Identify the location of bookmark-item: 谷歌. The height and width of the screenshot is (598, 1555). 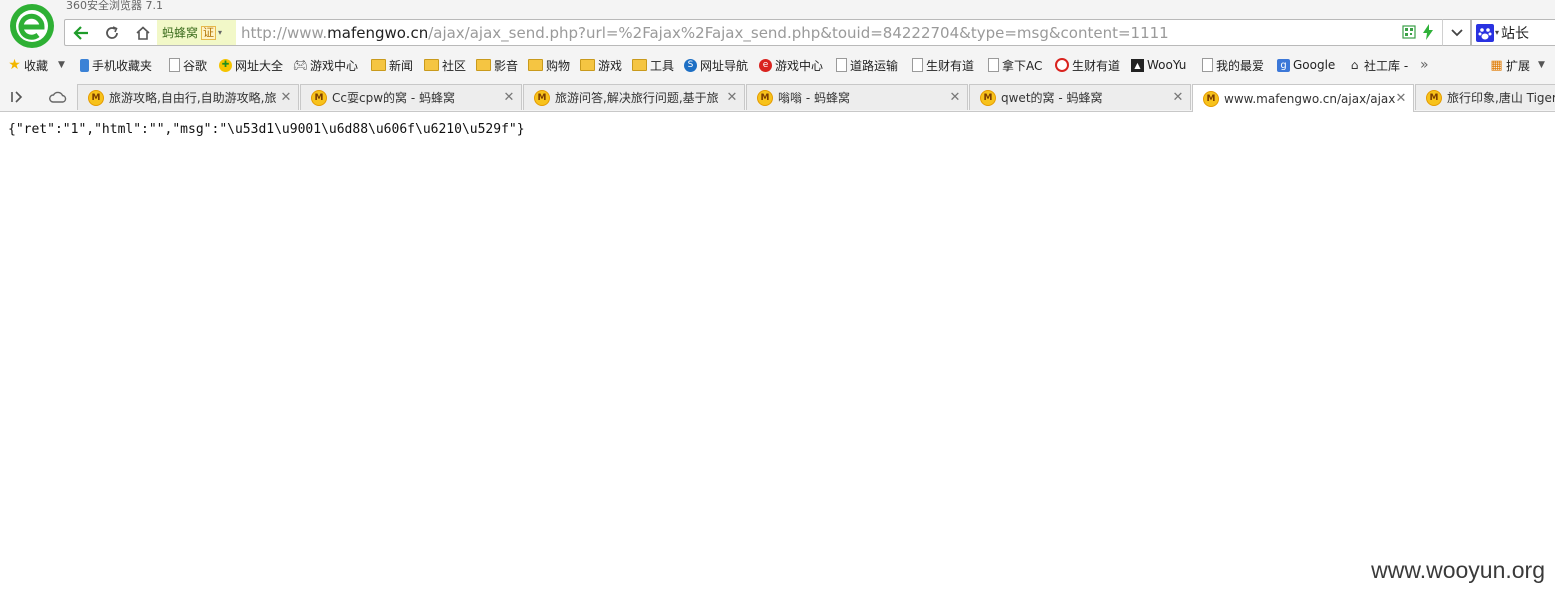
(188, 65).